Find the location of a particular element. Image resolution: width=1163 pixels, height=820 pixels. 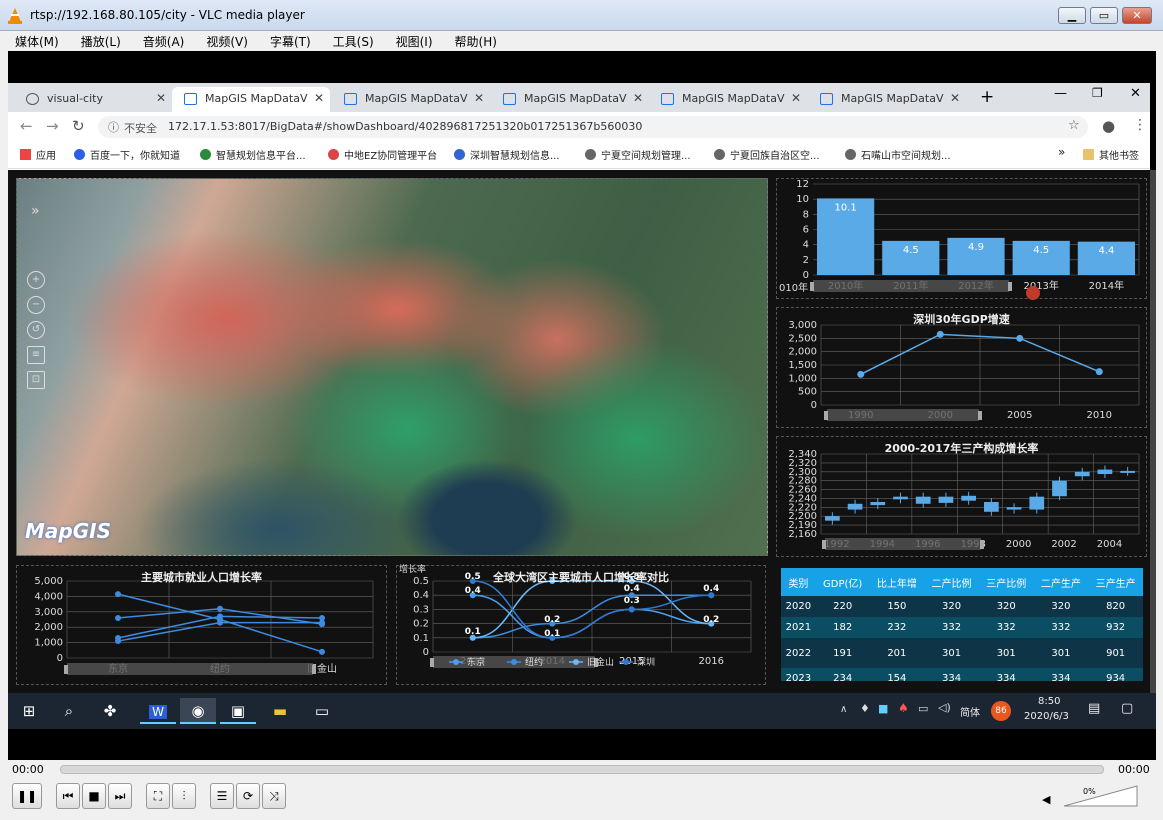

ime-label: 简体 is located at coordinates (970, 711).